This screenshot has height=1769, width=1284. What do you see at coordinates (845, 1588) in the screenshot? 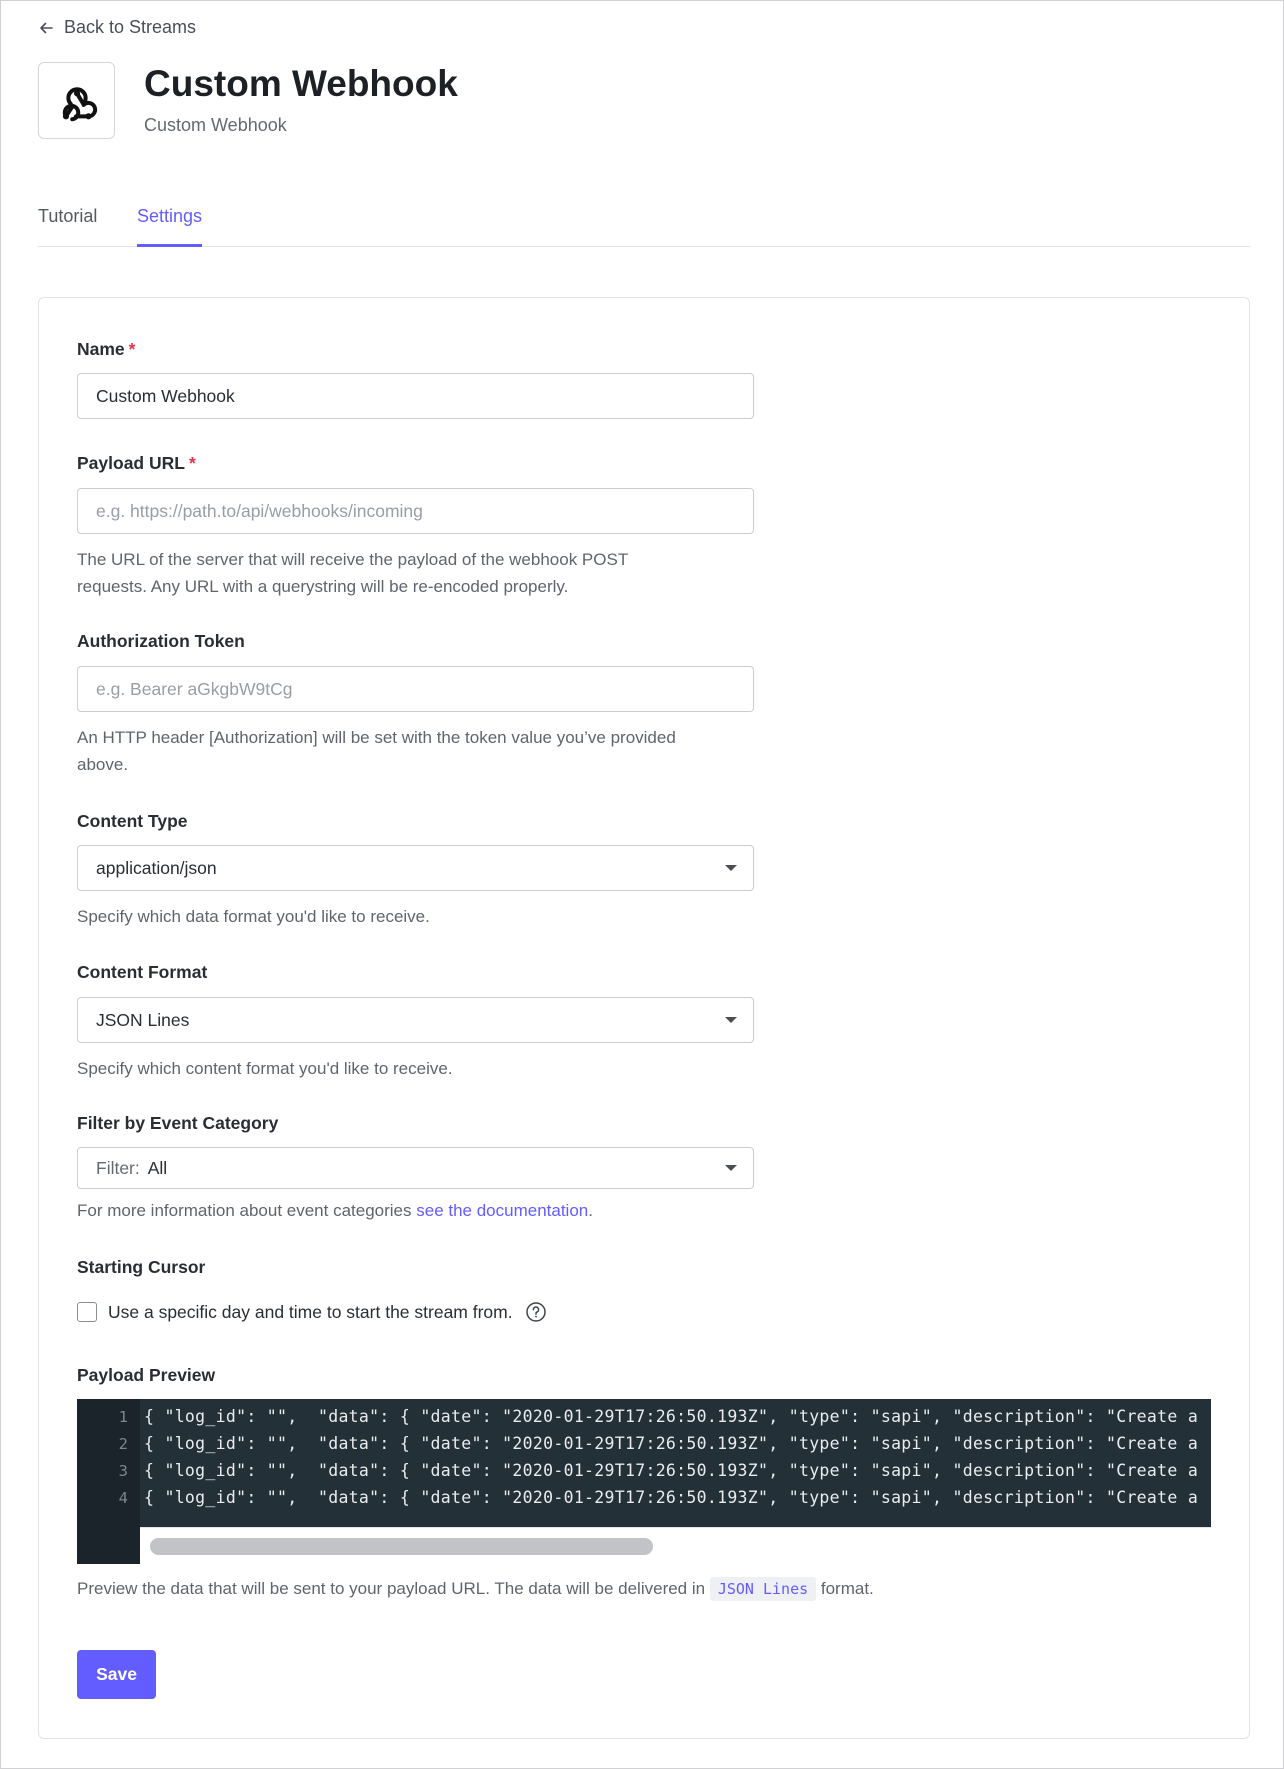
I see `payload-preview-help-suffix: format.` at bounding box center [845, 1588].